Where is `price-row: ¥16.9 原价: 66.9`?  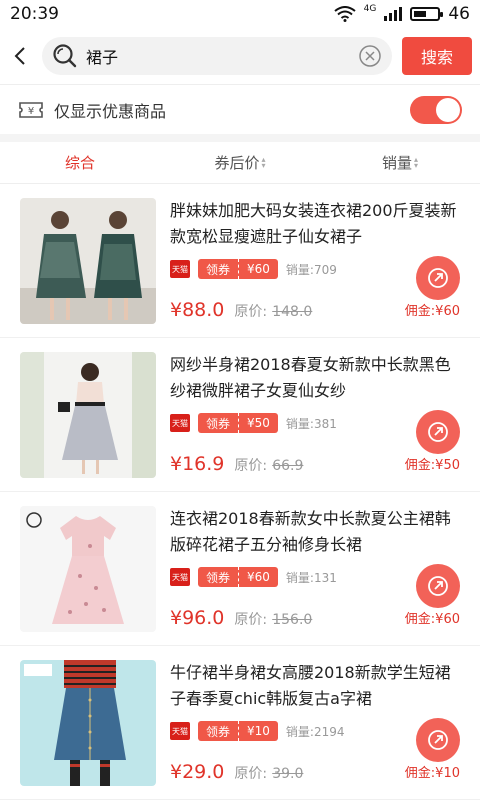 price-row: ¥16.9 原价: 66.9 is located at coordinates (236, 464).